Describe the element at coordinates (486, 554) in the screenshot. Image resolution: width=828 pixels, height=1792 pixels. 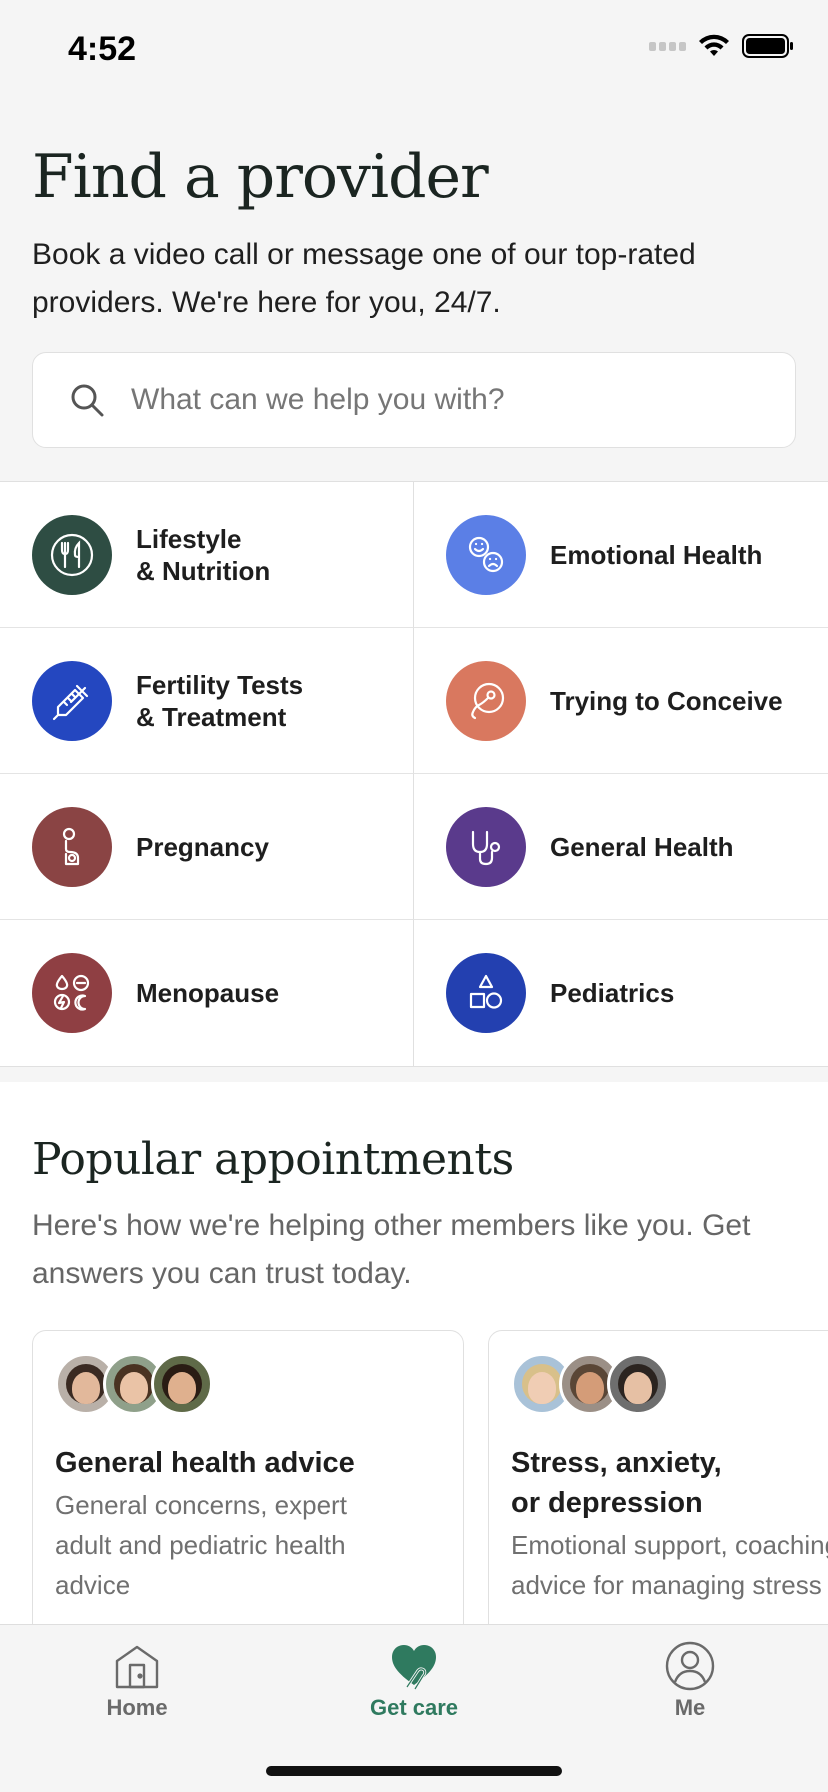
I see `faces-icon` at that location.